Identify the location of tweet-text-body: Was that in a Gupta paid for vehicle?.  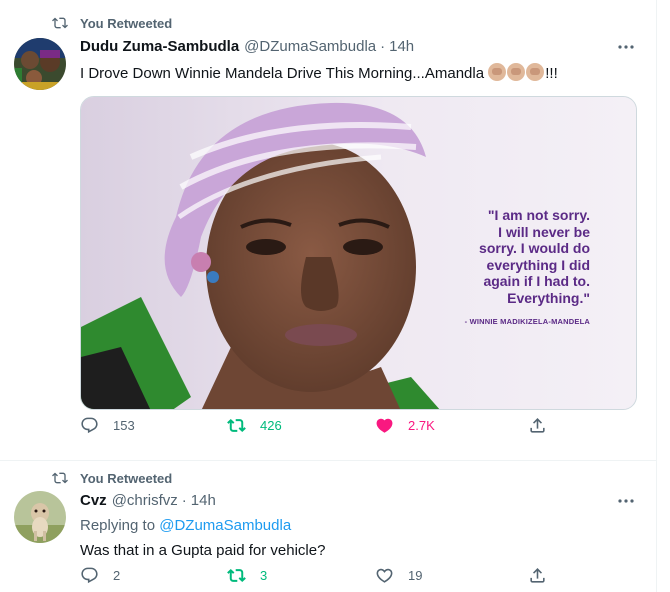
(203, 550).